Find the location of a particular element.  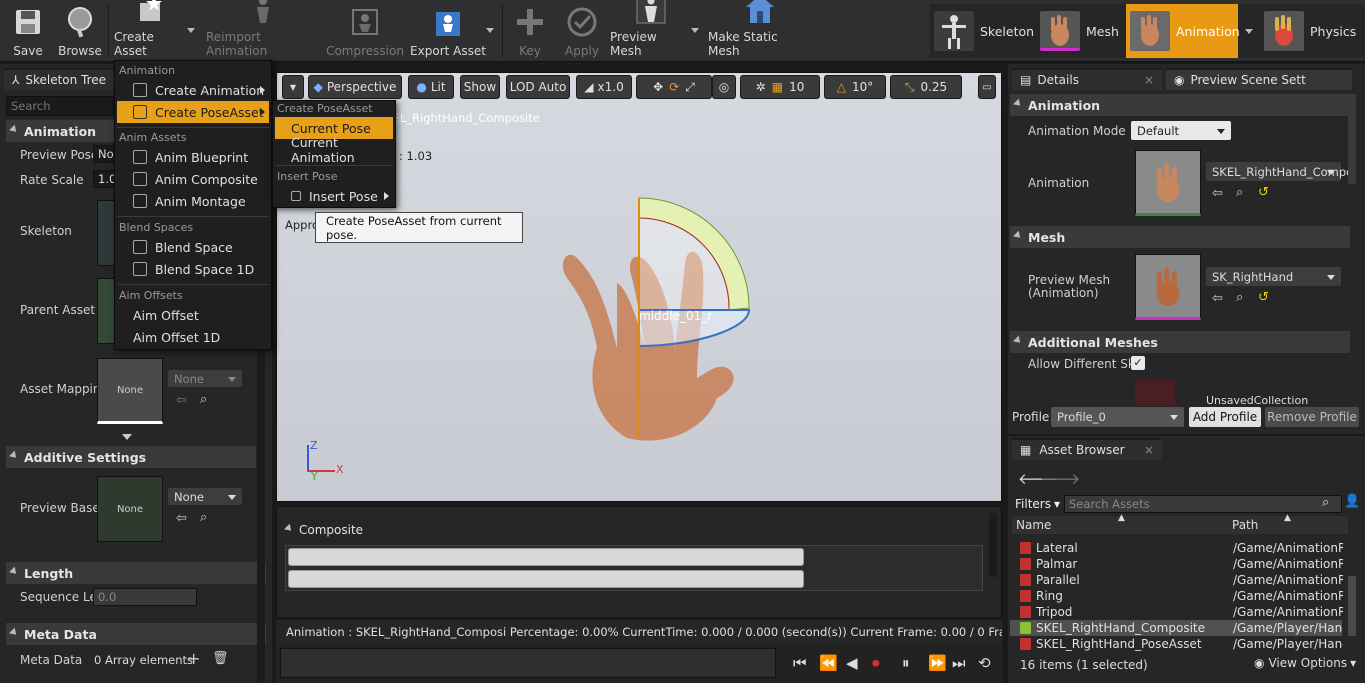

mode-dropdown-icon is located at coordinates (1249, 31).